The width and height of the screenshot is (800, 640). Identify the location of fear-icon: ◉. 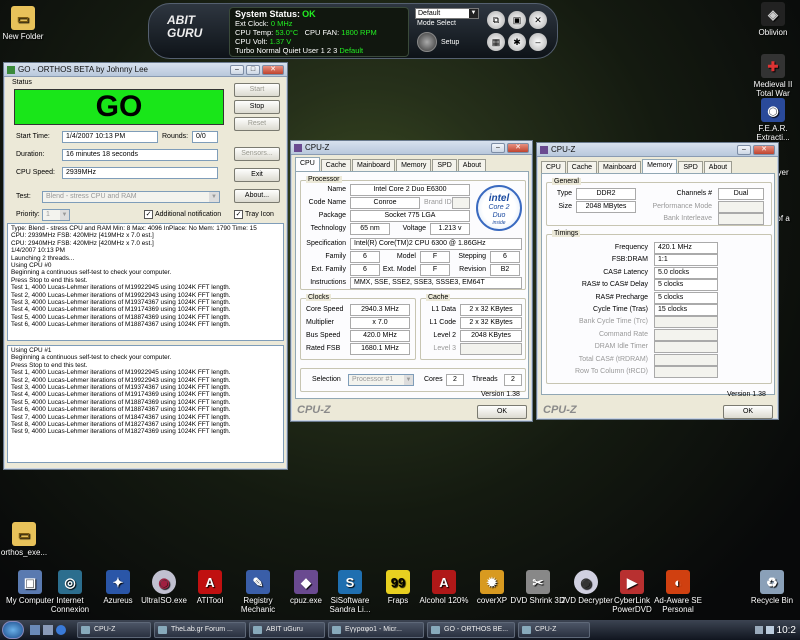
(773, 110).